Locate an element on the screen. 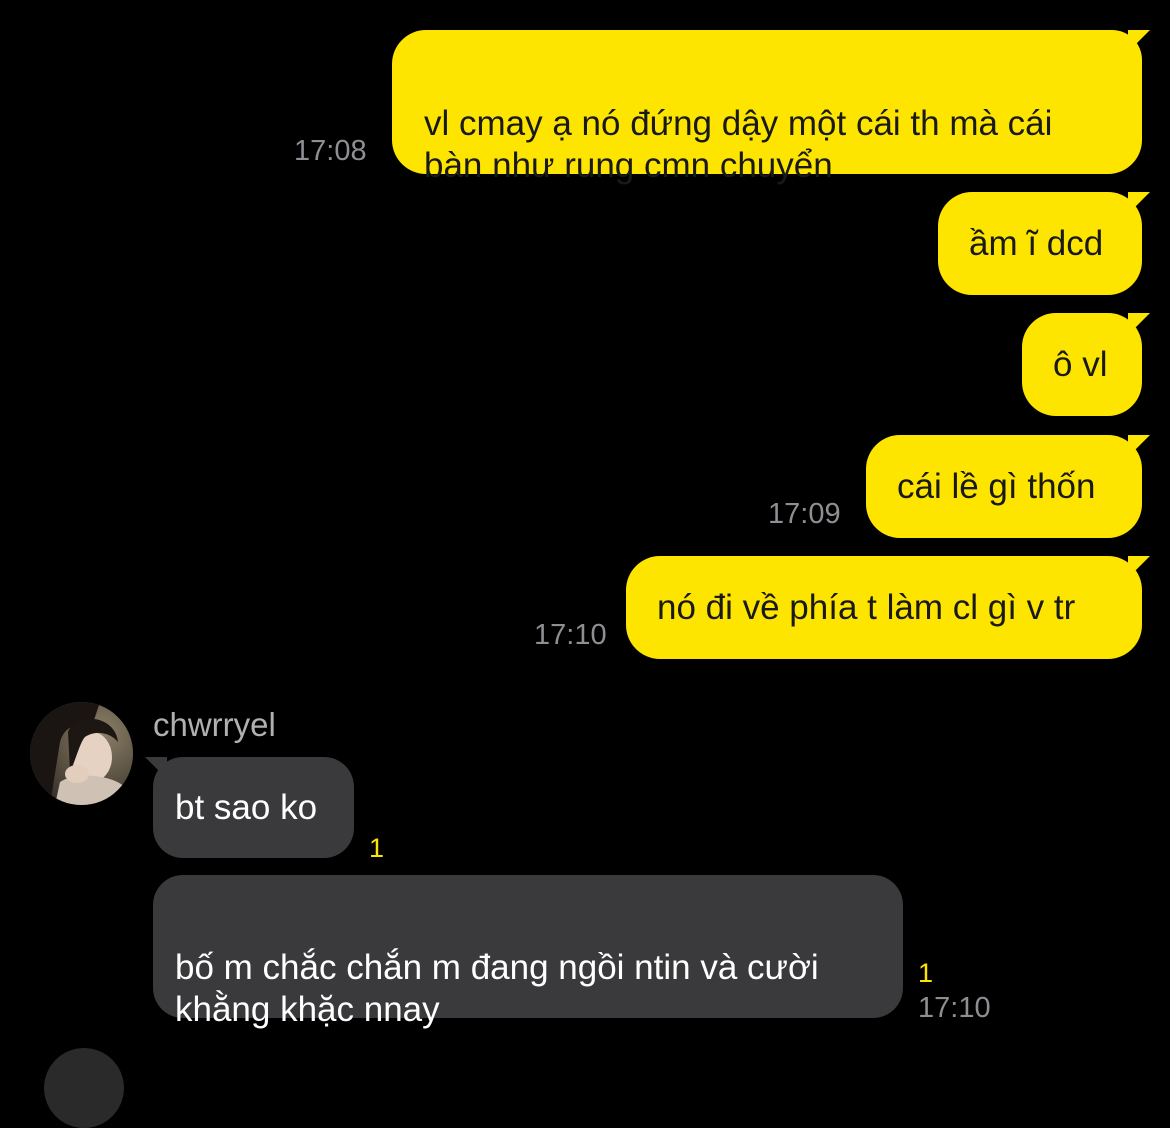 The width and height of the screenshot is (1170, 1128). outgoing-message-bubble: cái lề gì thốn is located at coordinates (1004, 486).